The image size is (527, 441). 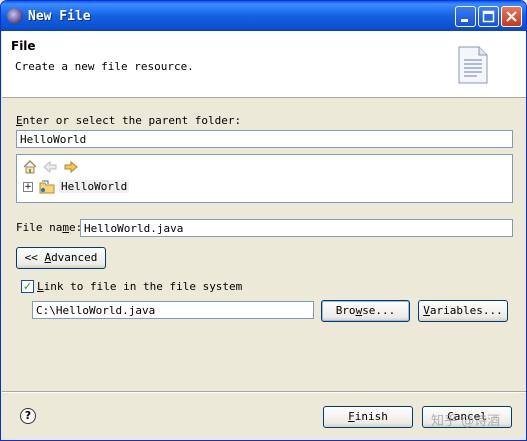 I want to click on file-name-label: File name:, so click(x=49, y=227).